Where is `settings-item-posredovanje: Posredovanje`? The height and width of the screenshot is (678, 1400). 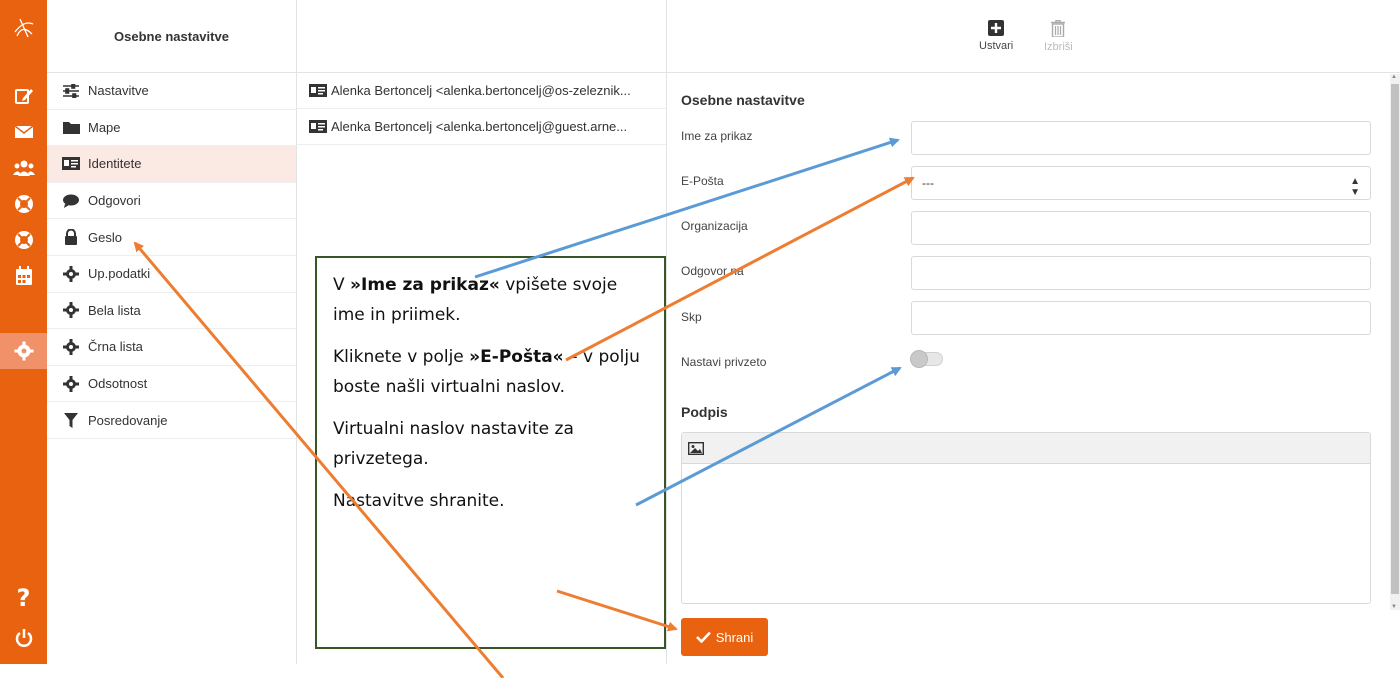 settings-item-posredovanje: Posredovanje is located at coordinates (171, 420).